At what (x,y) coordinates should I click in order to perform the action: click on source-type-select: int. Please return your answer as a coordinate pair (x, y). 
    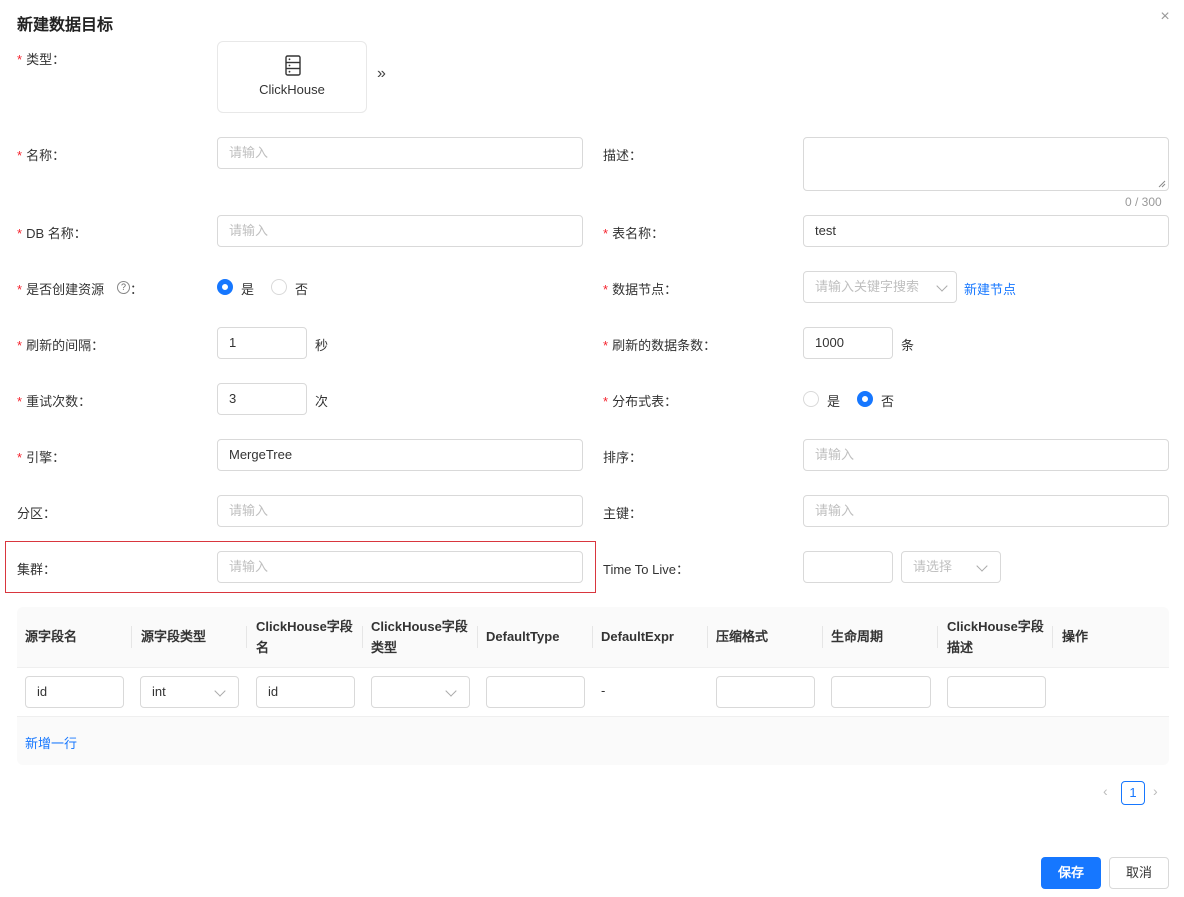
    Looking at the image, I should click on (189, 692).